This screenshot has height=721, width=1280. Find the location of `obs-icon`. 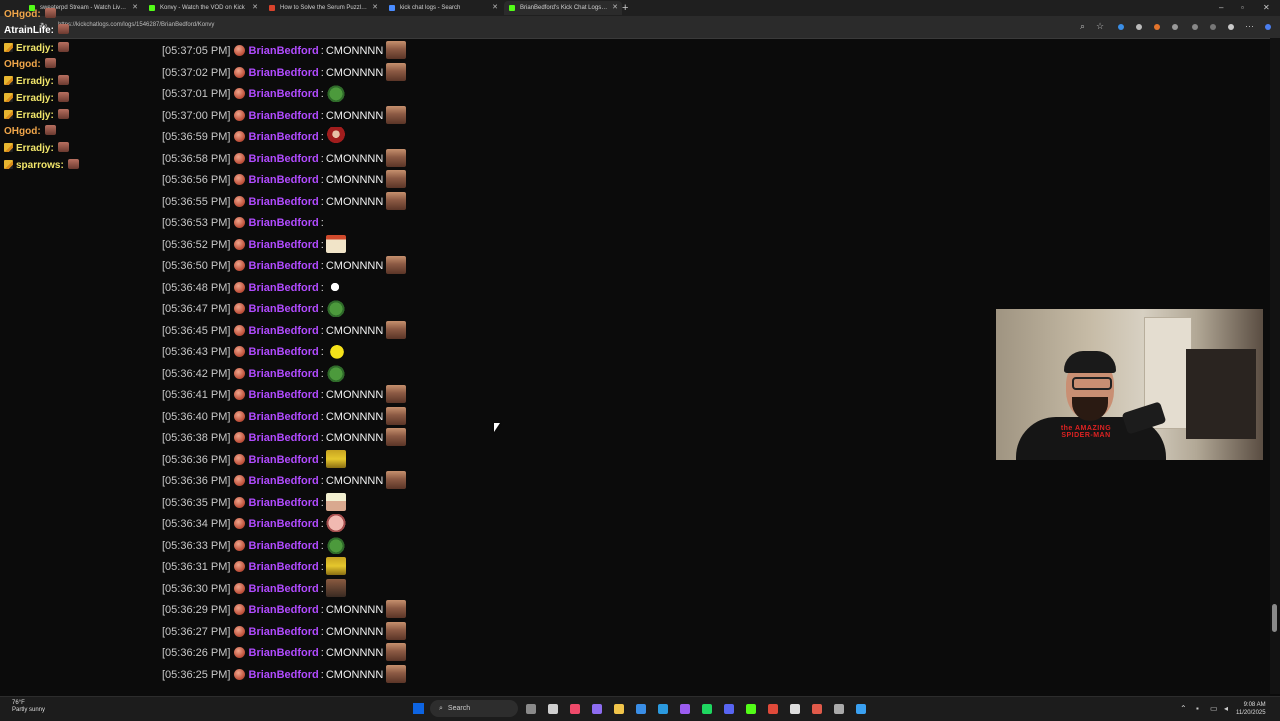

obs-icon is located at coordinates (817, 709).